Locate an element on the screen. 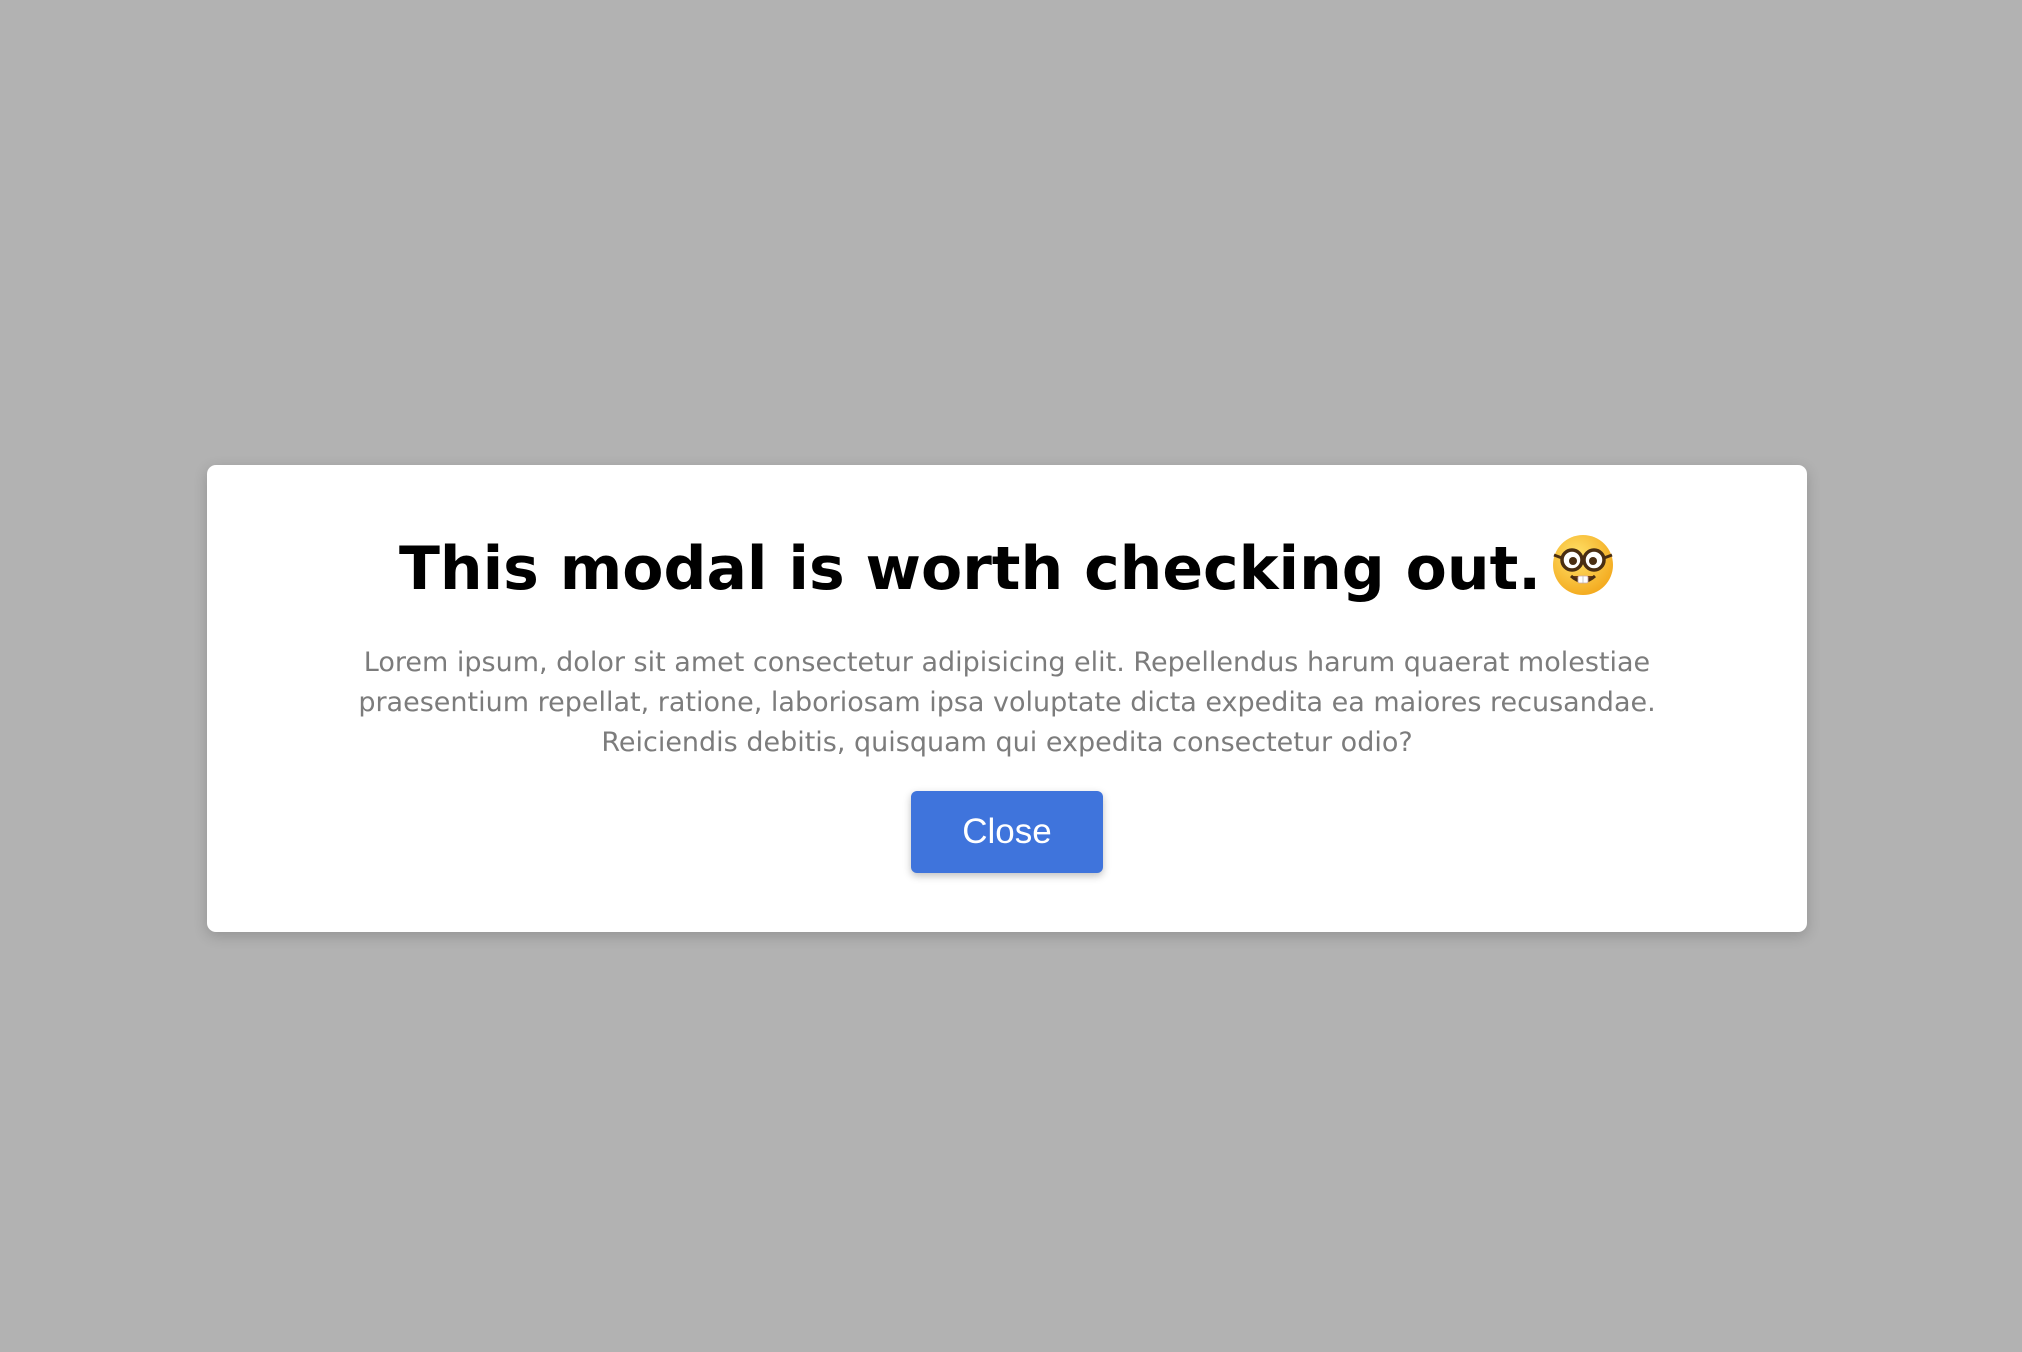  nerd-face-icon is located at coordinates (1583, 565).